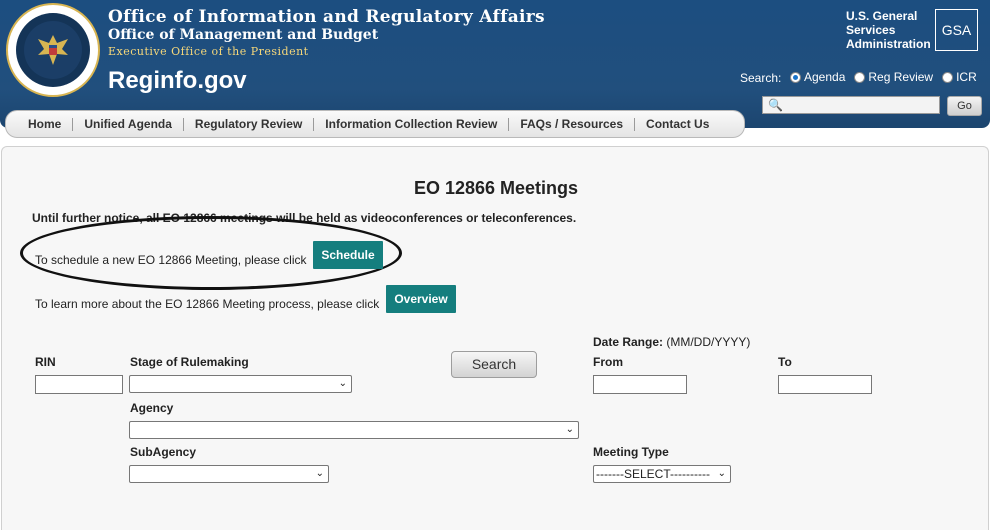  What do you see at coordinates (708, 342) in the screenshot?
I see `date-range-hint: (MM/DD/YYYY)` at bounding box center [708, 342].